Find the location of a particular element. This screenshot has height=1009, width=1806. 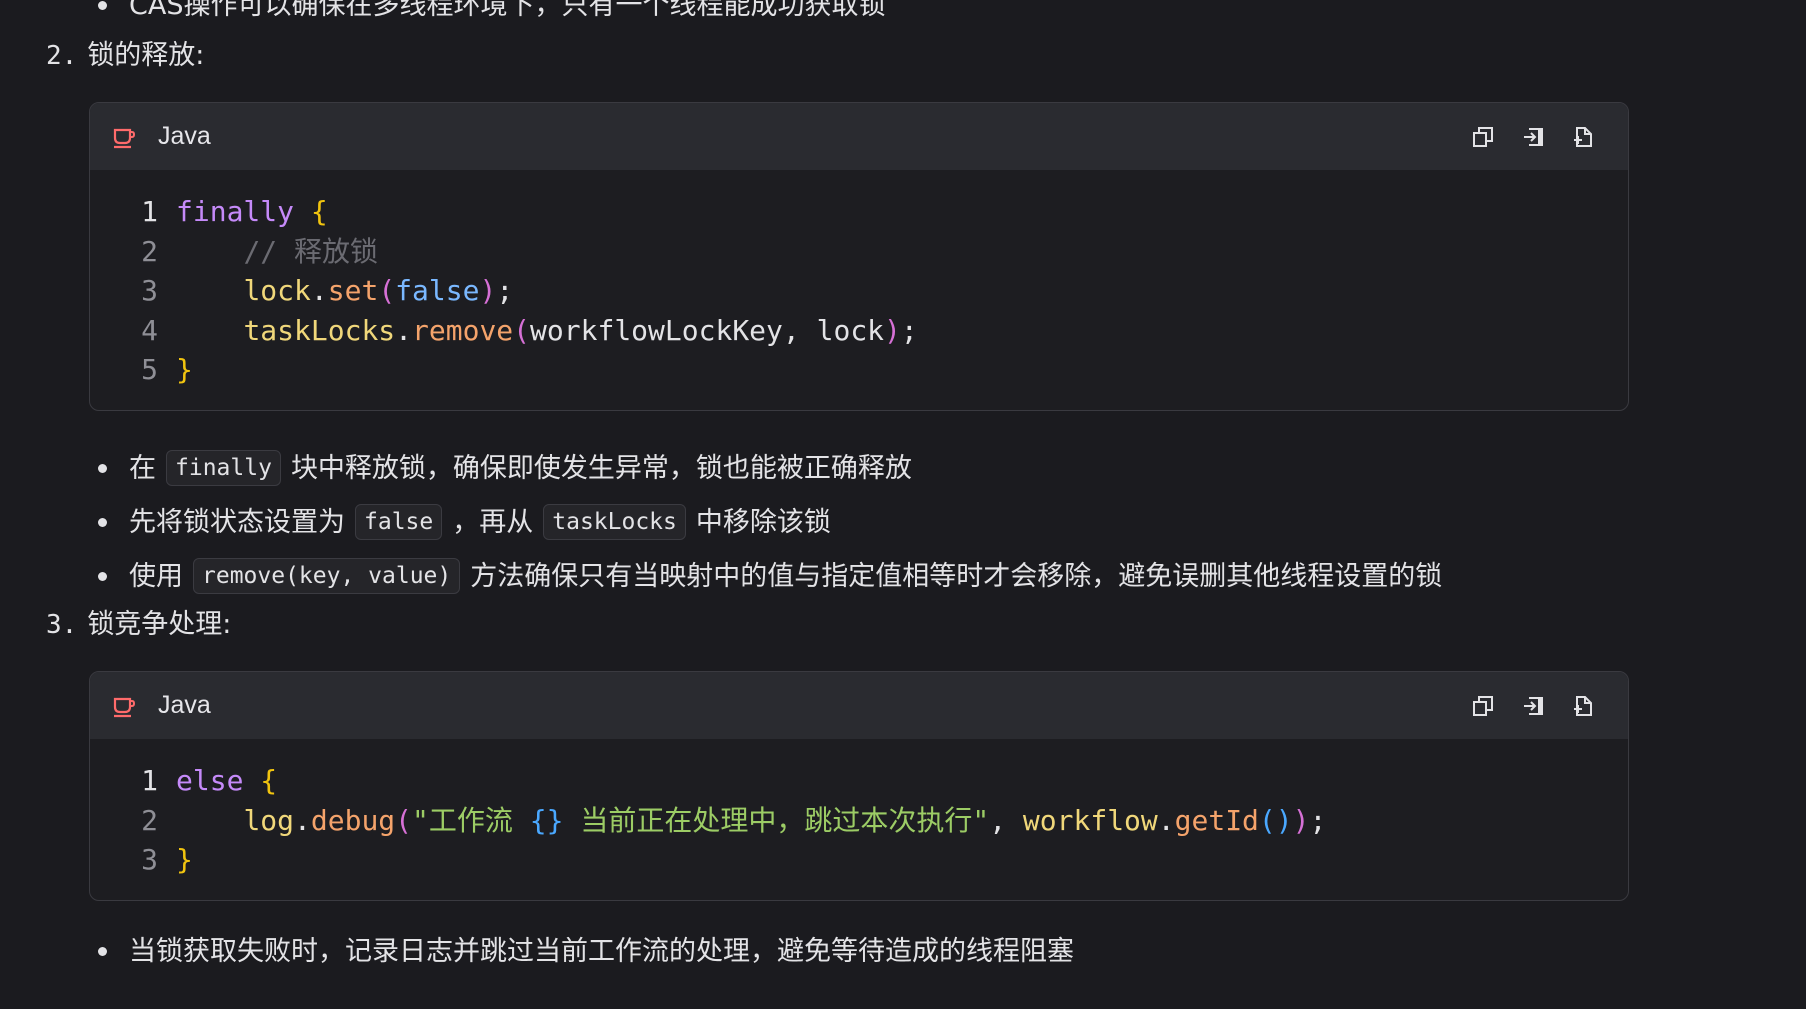

list-item-text: CAS操作可以确保在多线程环境下，只有一个线程能成功获取锁 is located at coordinates (507, 10).